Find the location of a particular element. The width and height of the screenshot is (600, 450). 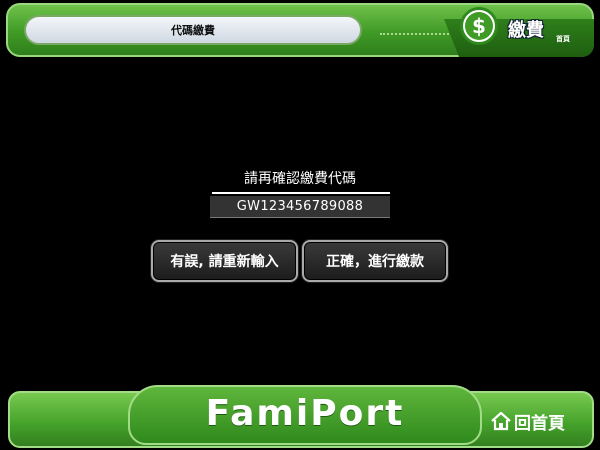

home-button-label: 回首頁 is located at coordinates (539, 423).